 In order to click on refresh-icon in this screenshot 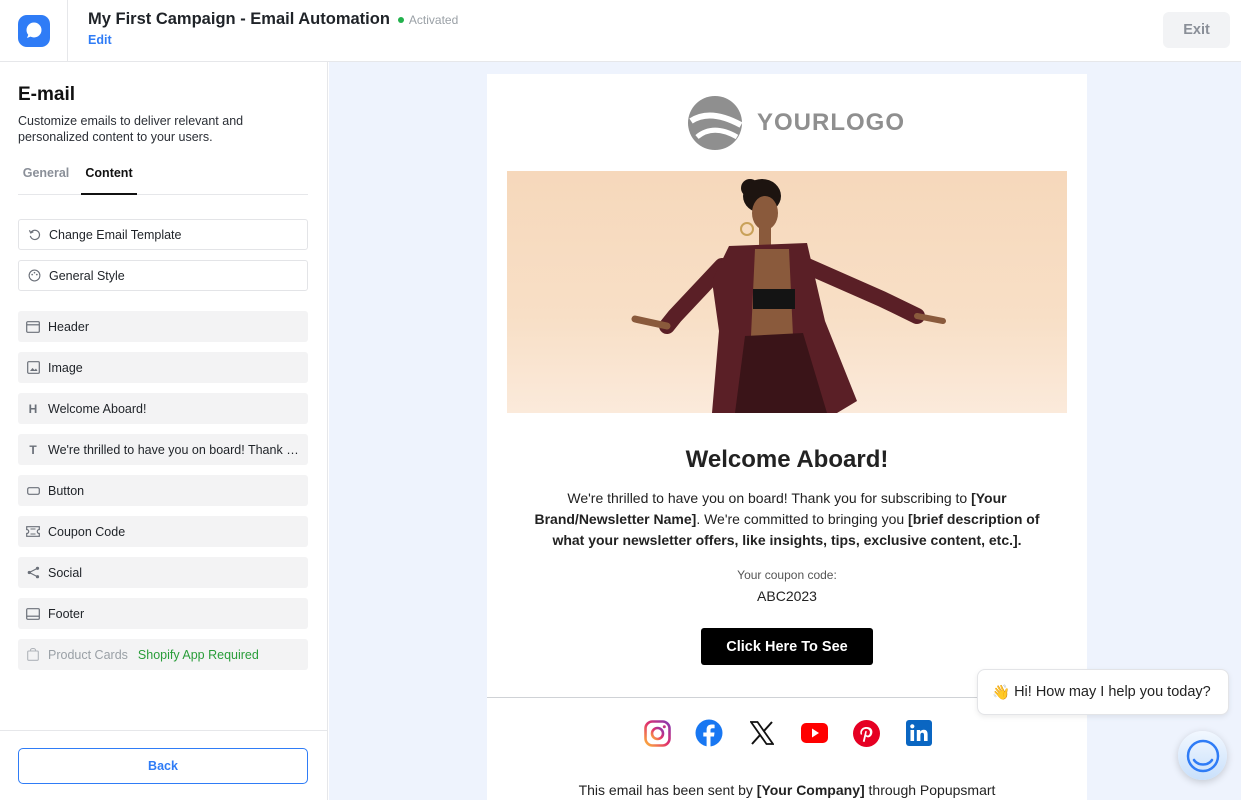, I will do `click(34, 234)`.